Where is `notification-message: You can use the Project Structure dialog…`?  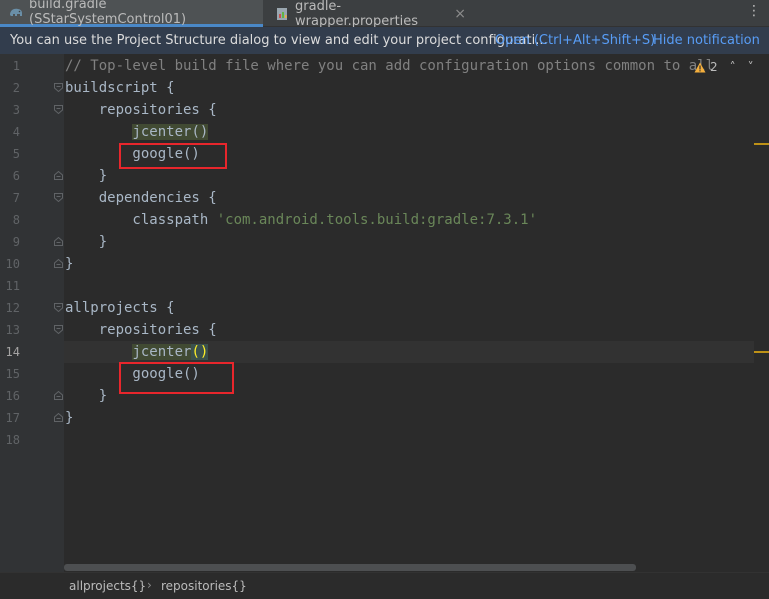
notification-message: You can use the Project Structure dialog… is located at coordinates (279, 40).